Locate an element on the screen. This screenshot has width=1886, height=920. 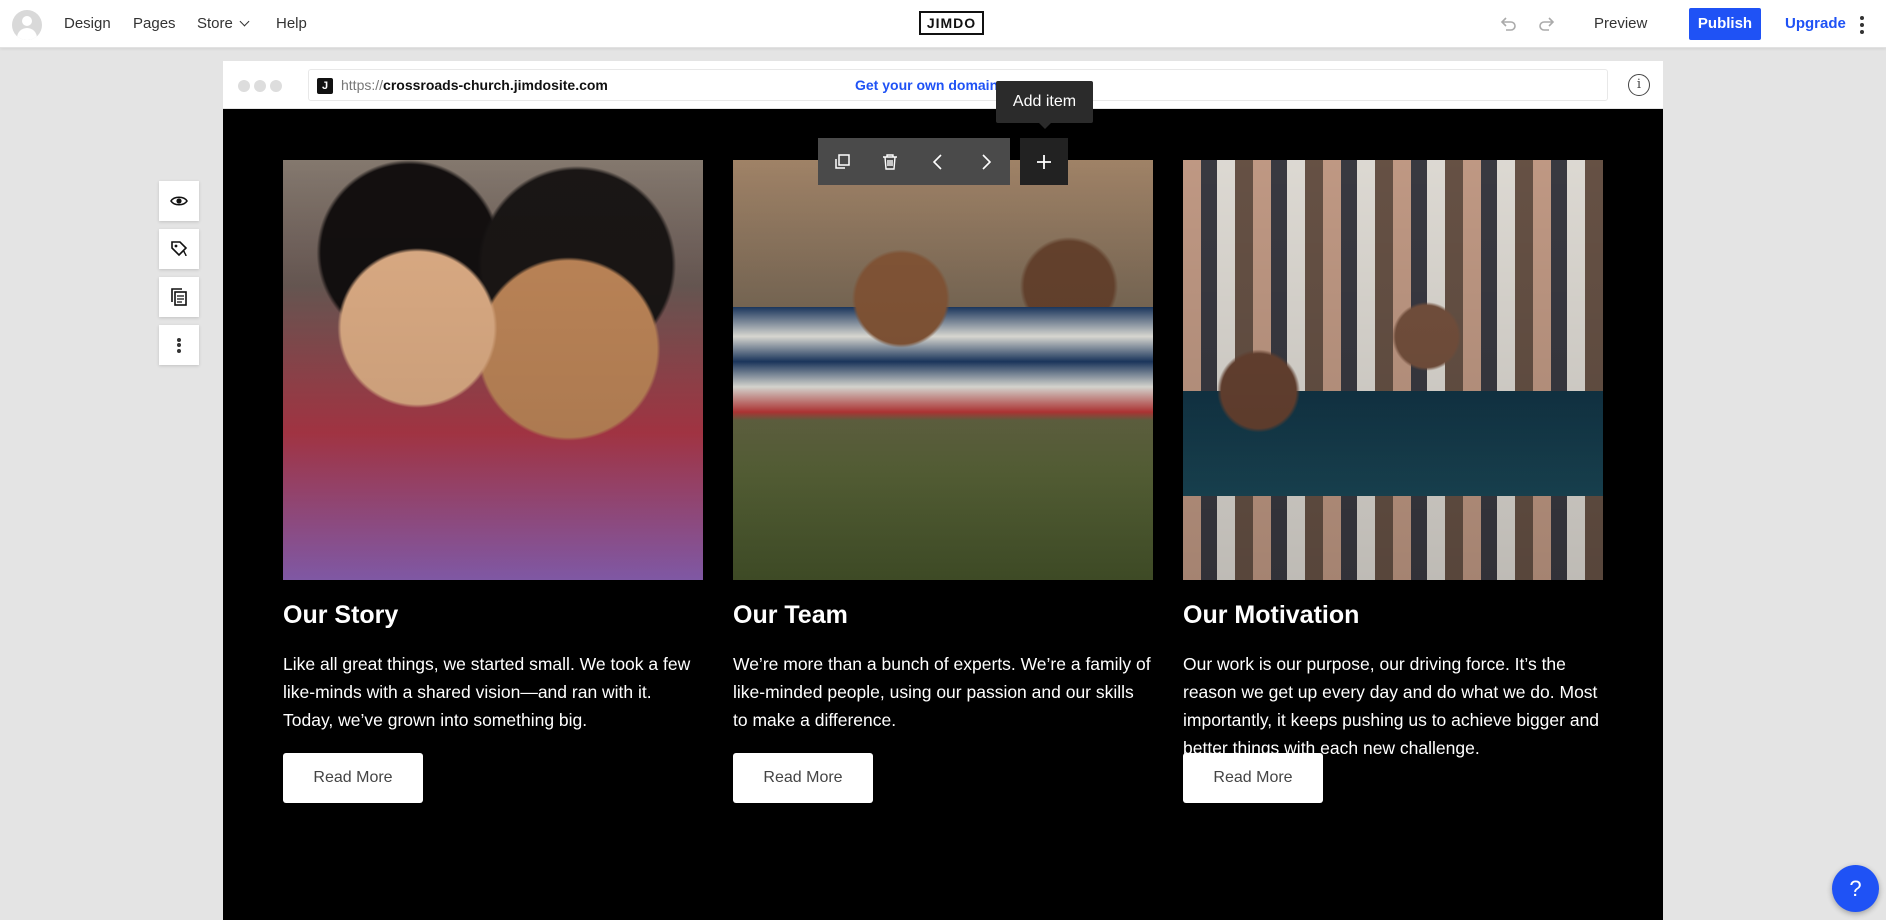
section-side-tools is located at coordinates (179, 277).